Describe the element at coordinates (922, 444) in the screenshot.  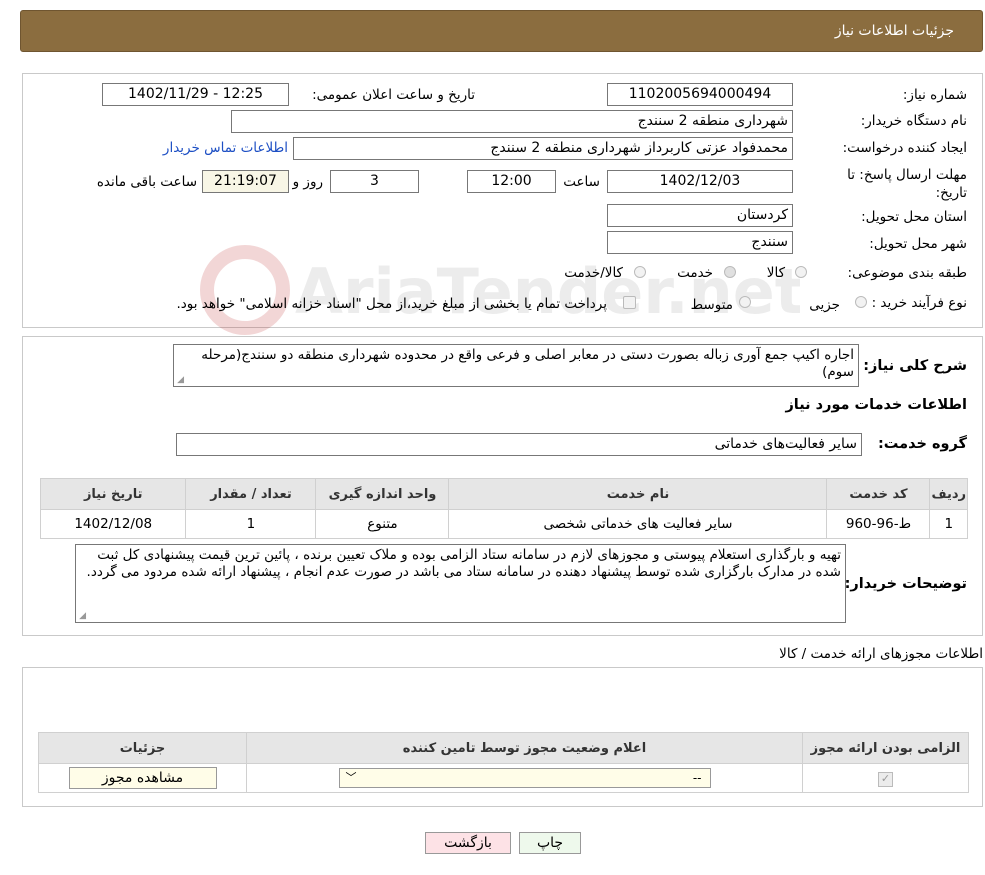
I see `service-group-label: گروه خدمت:` at that location.